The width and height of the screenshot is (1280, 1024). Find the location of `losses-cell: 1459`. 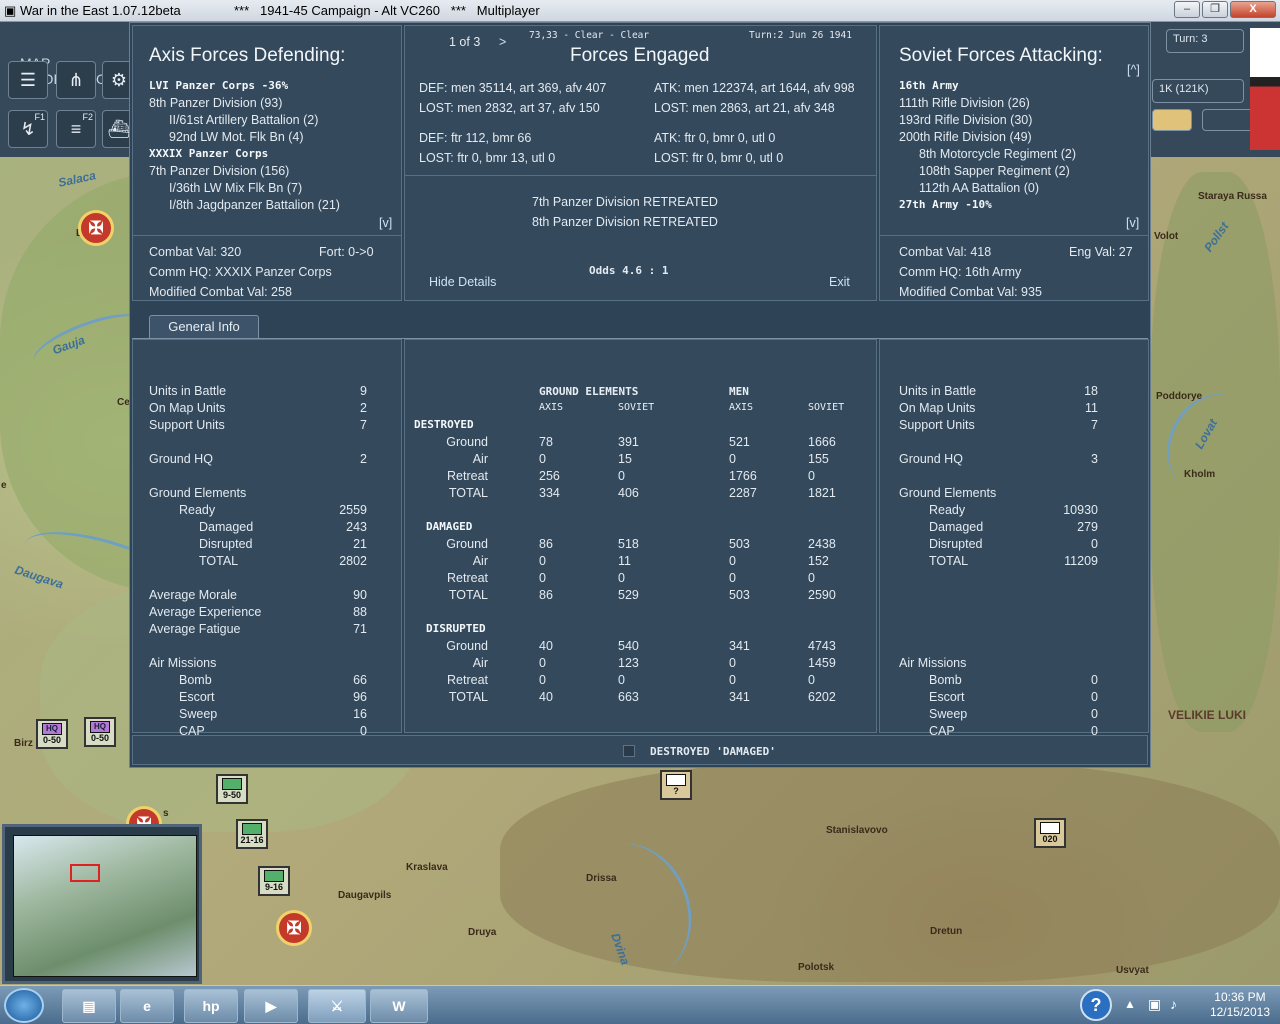

losses-cell: 1459 is located at coordinates (822, 663).